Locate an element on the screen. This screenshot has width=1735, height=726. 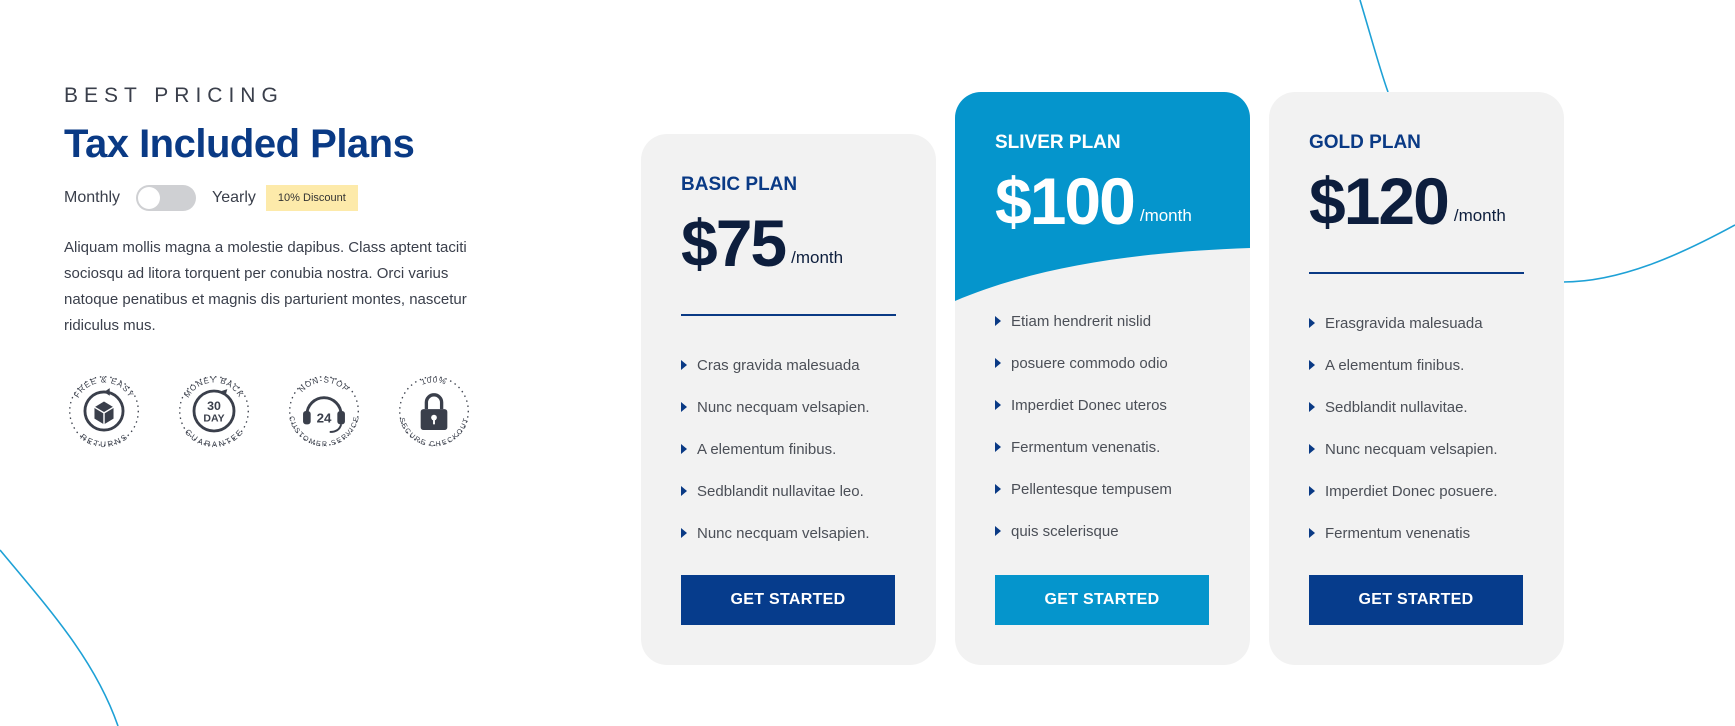
feature-item: Fermentum venenatis is located at coordinates (1416, 533).